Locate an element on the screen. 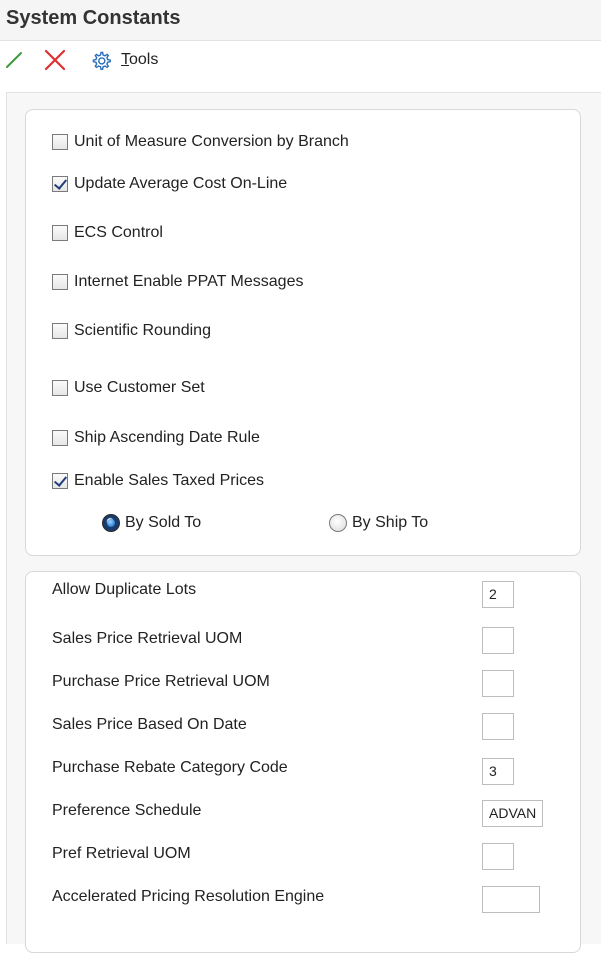 This screenshot has height=953, width=601. checkbox-label: Scientific Rounding is located at coordinates (142, 330).